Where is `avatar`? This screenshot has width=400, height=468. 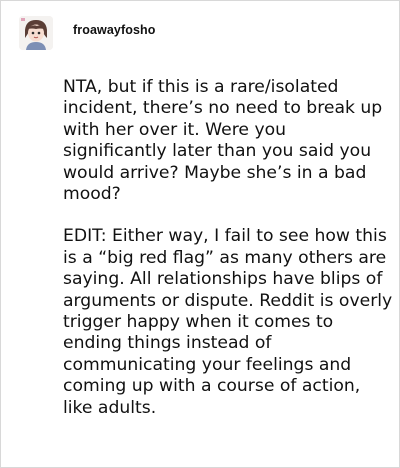 avatar is located at coordinates (36, 33).